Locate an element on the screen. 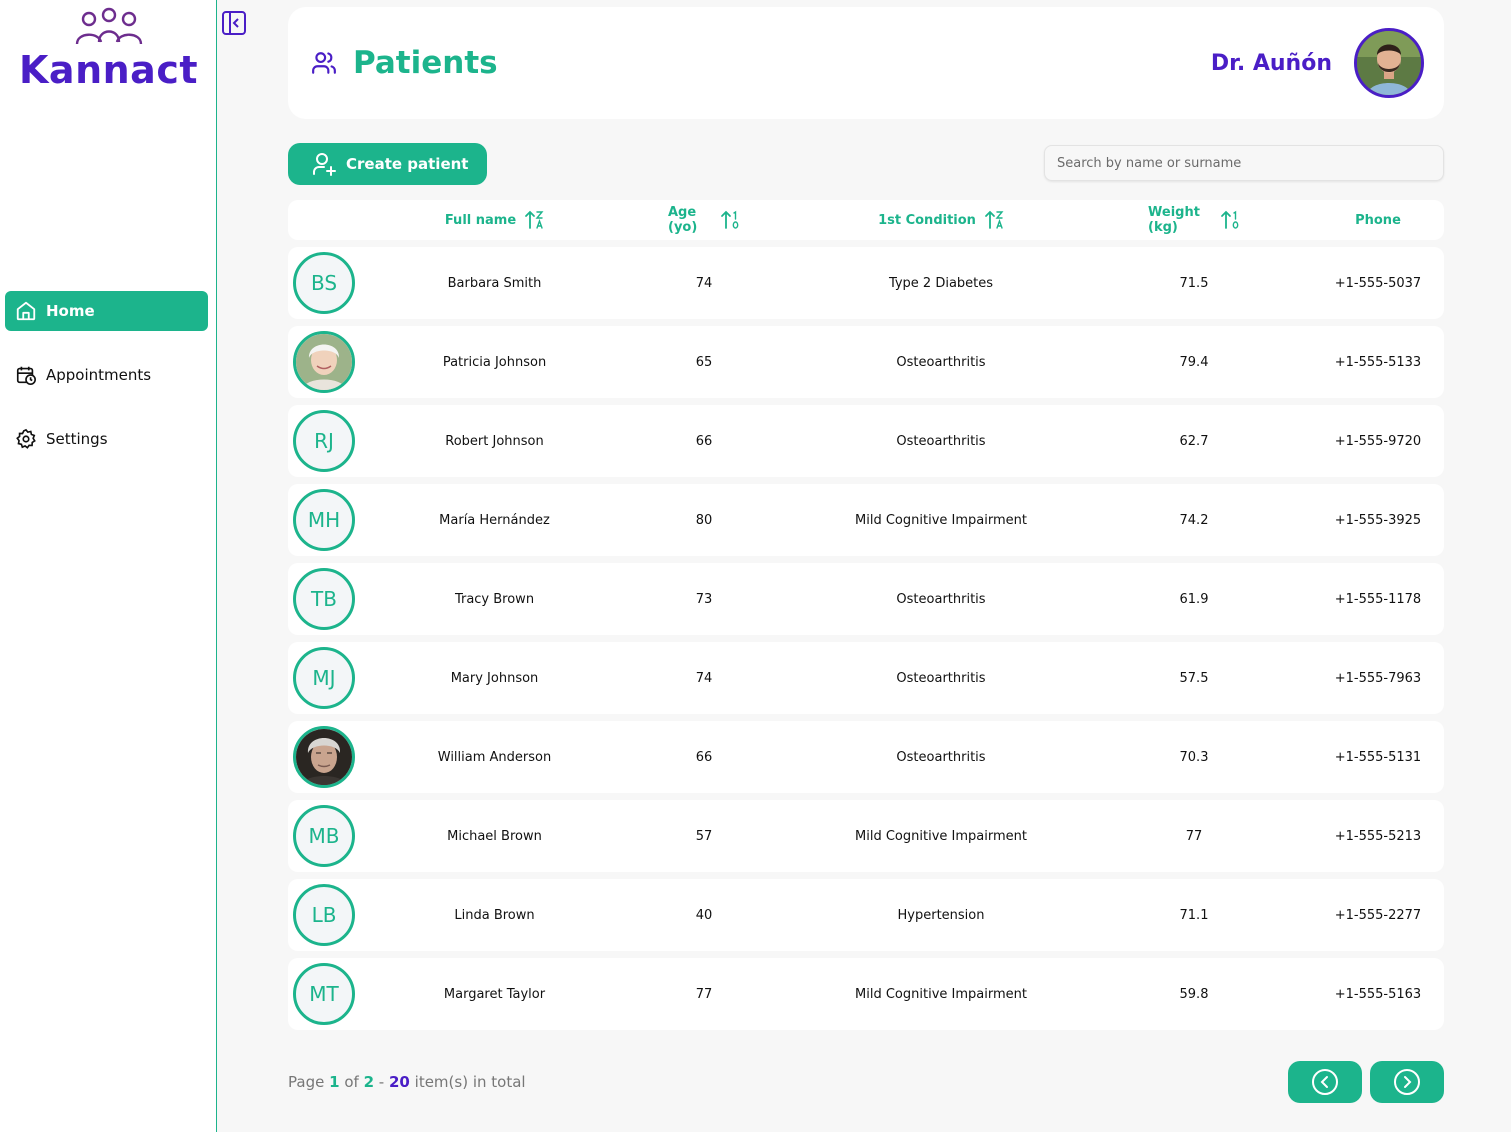  column-header-condition: 1st Condition is located at coordinates (941, 220).